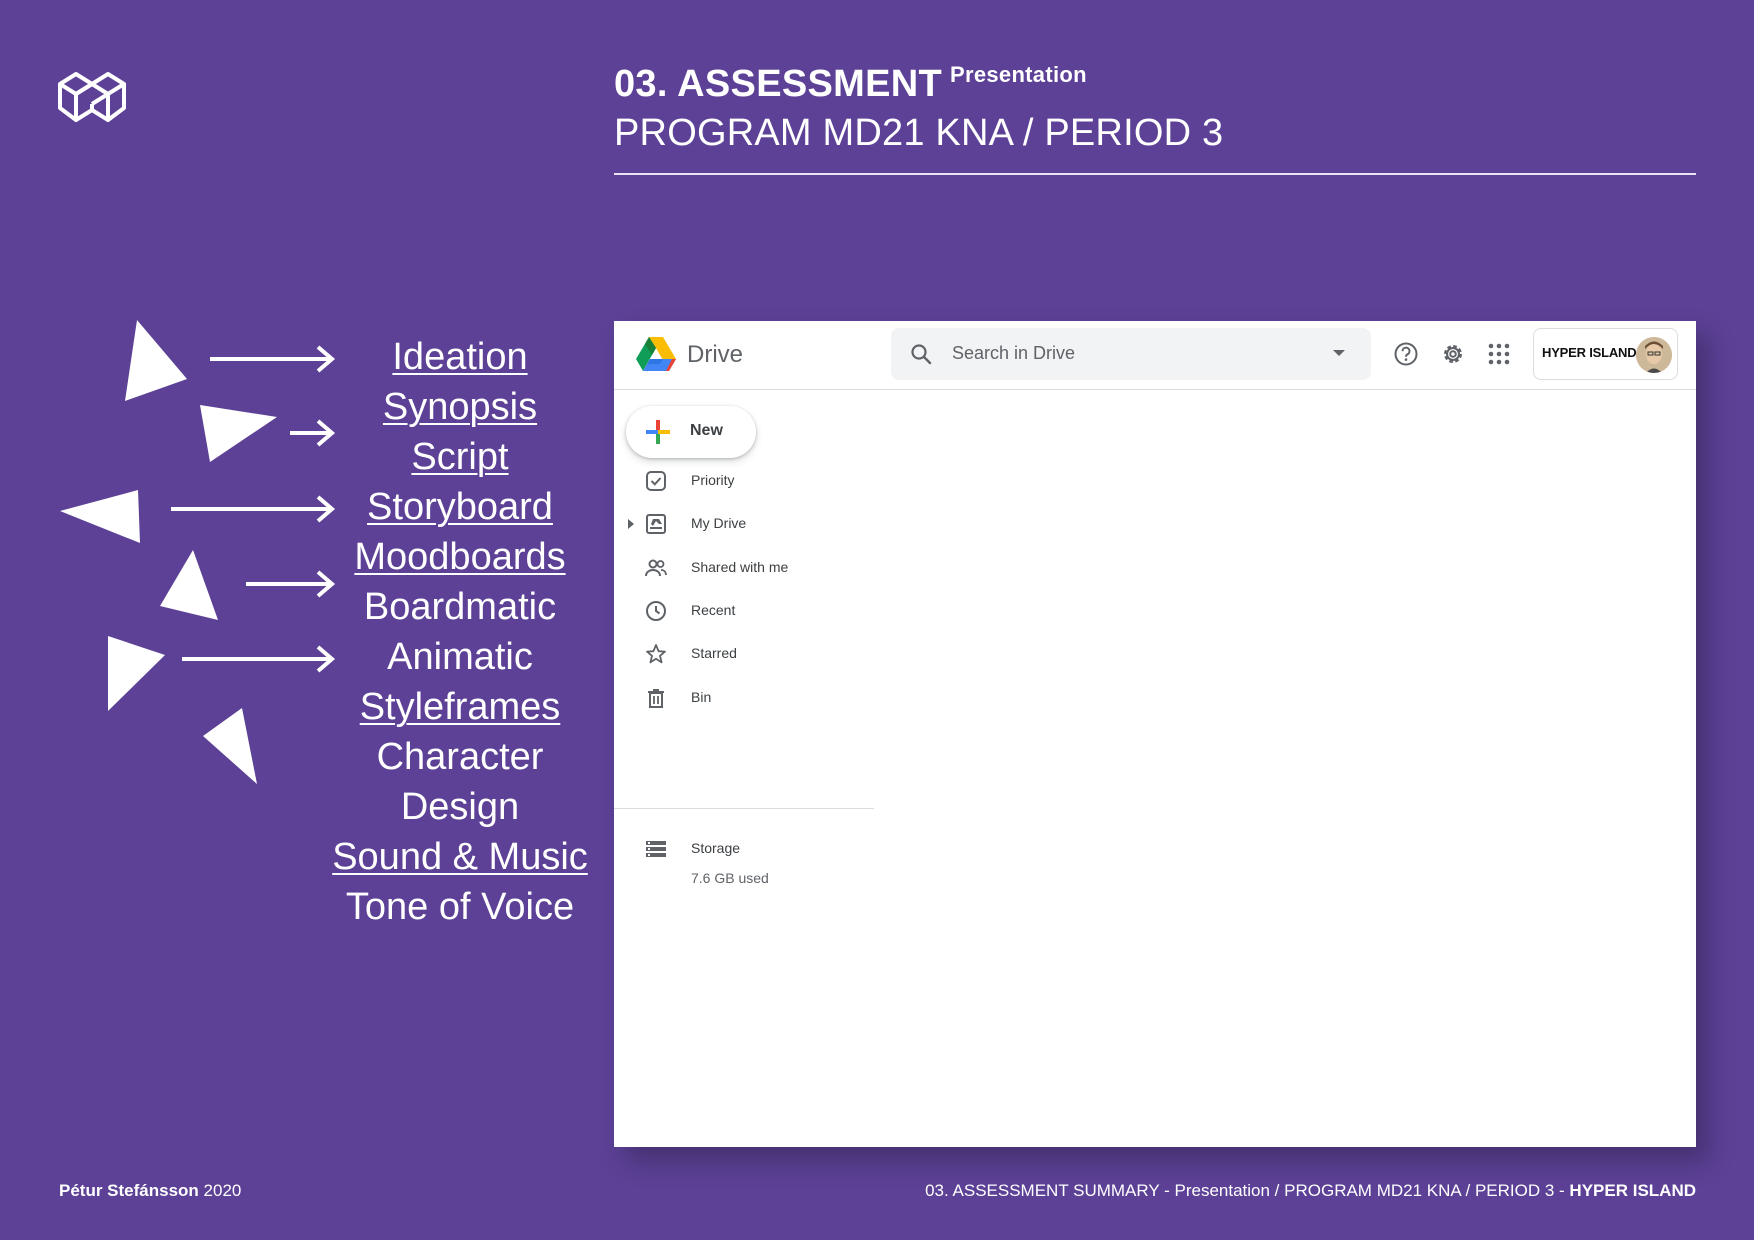 This screenshot has height=1240, width=1754. What do you see at coordinates (220, 1190) in the screenshot?
I see `footer-year: 2020` at bounding box center [220, 1190].